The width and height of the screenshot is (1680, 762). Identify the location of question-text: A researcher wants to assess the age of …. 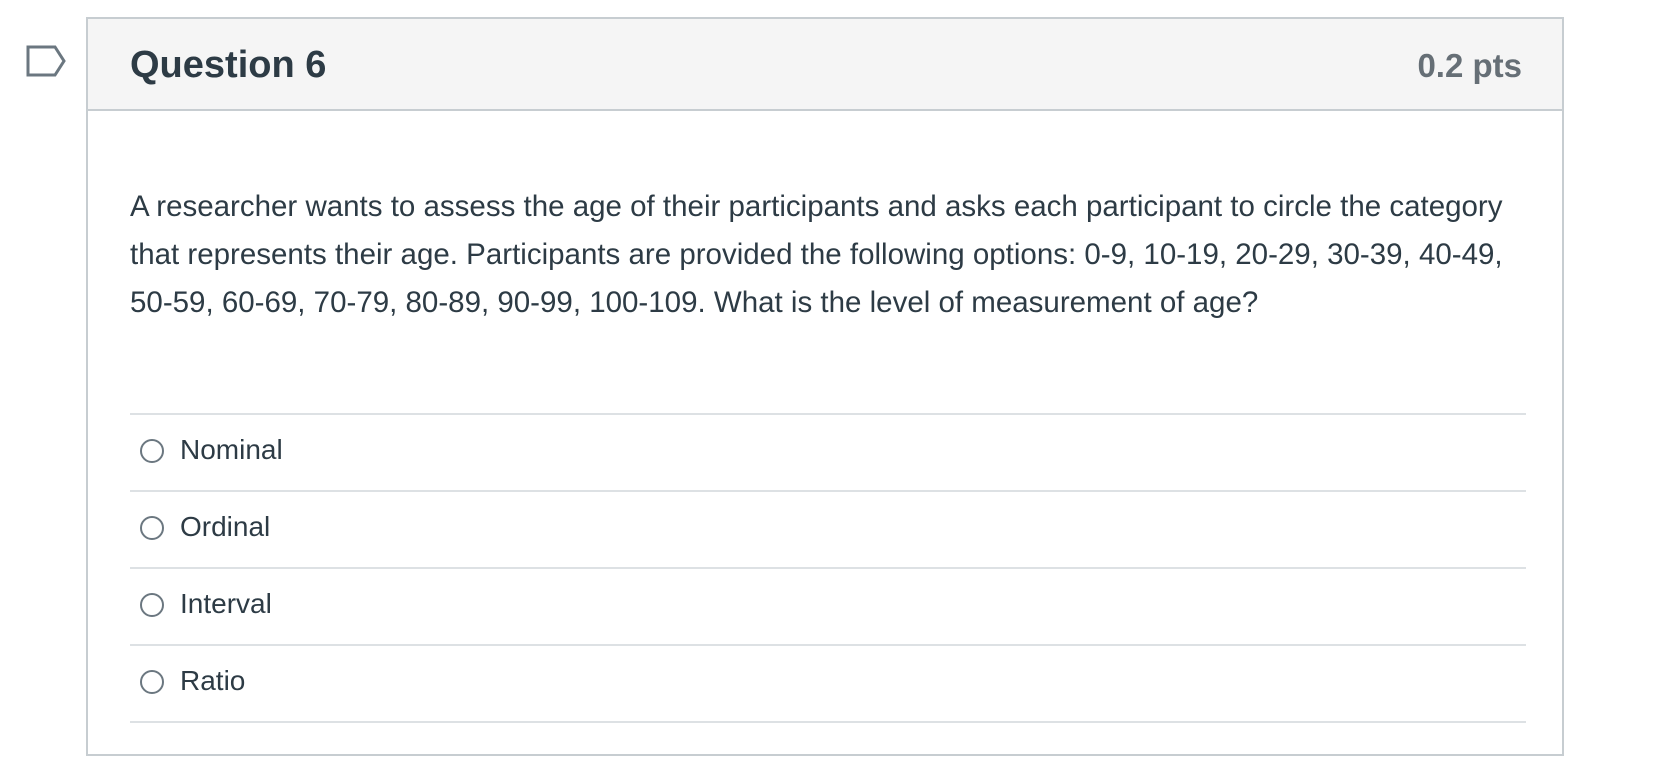
(816, 254).